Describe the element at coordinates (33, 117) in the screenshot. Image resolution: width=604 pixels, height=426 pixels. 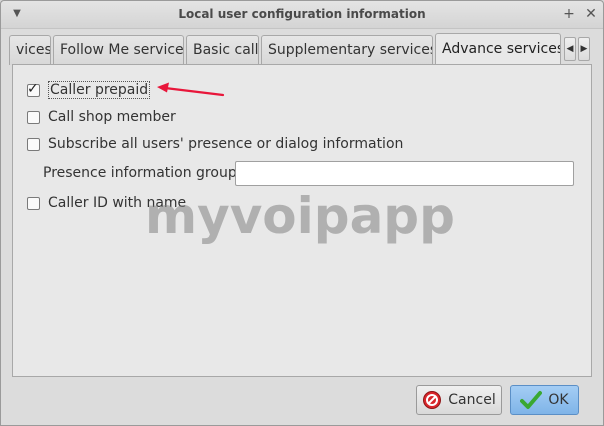
I see `call-shop-member-checkbox` at that location.